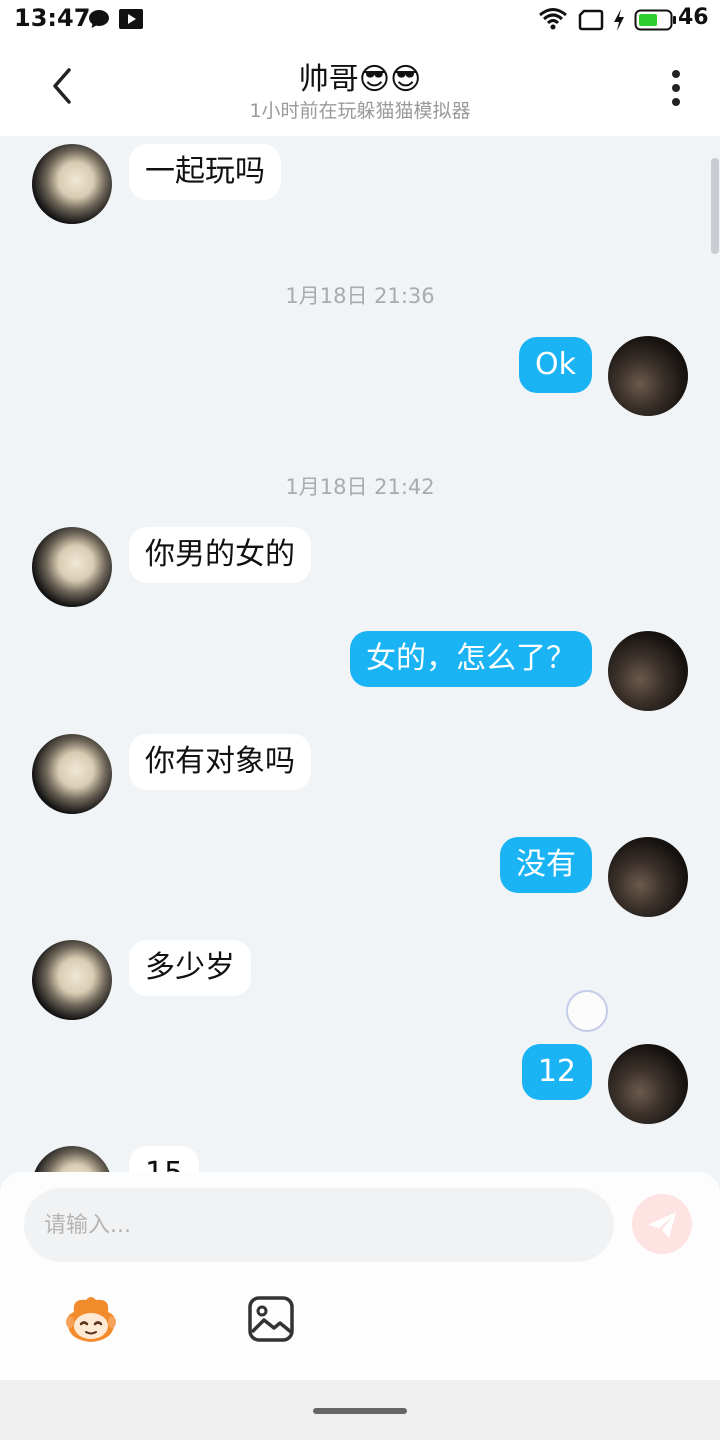 The width and height of the screenshot is (720, 1440). I want to click on message-bubble-received: 15, so click(164, 1159).